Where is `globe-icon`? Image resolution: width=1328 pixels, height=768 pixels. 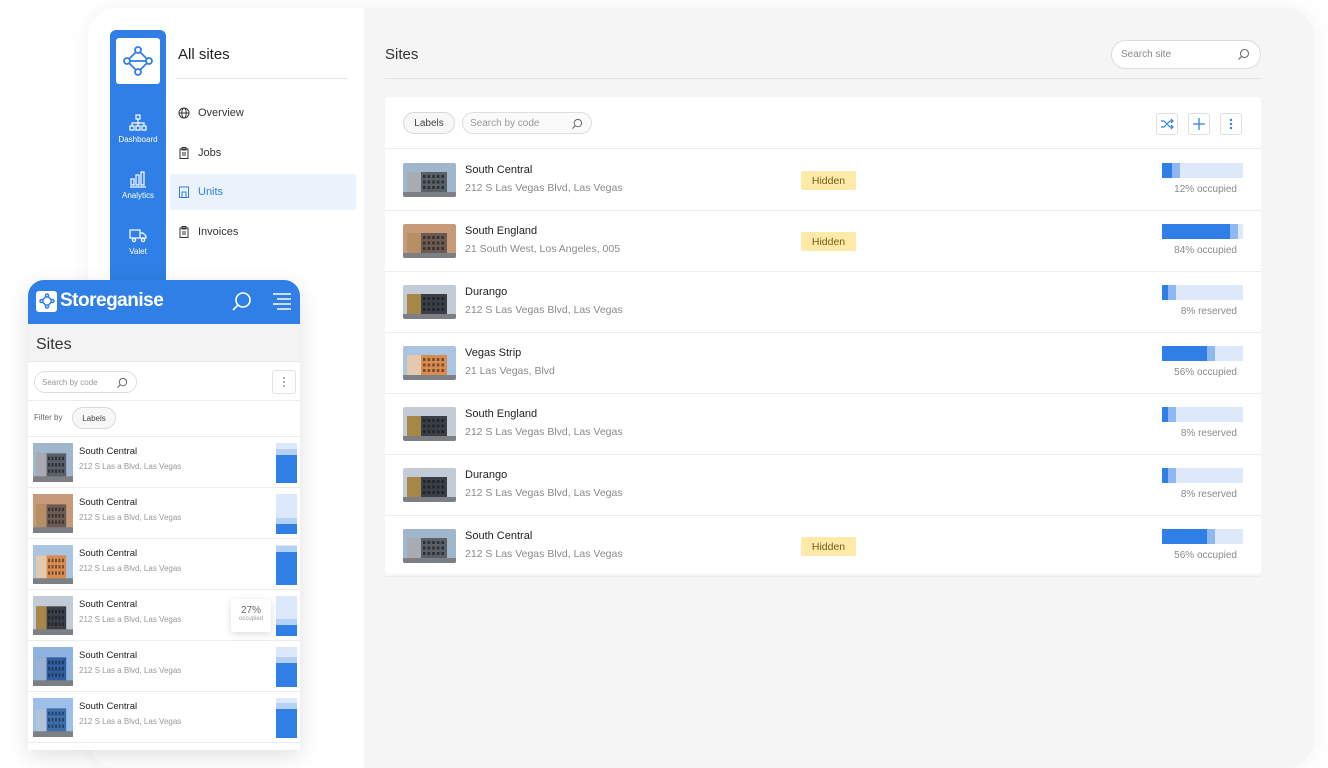 globe-icon is located at coordinates (184, 113).